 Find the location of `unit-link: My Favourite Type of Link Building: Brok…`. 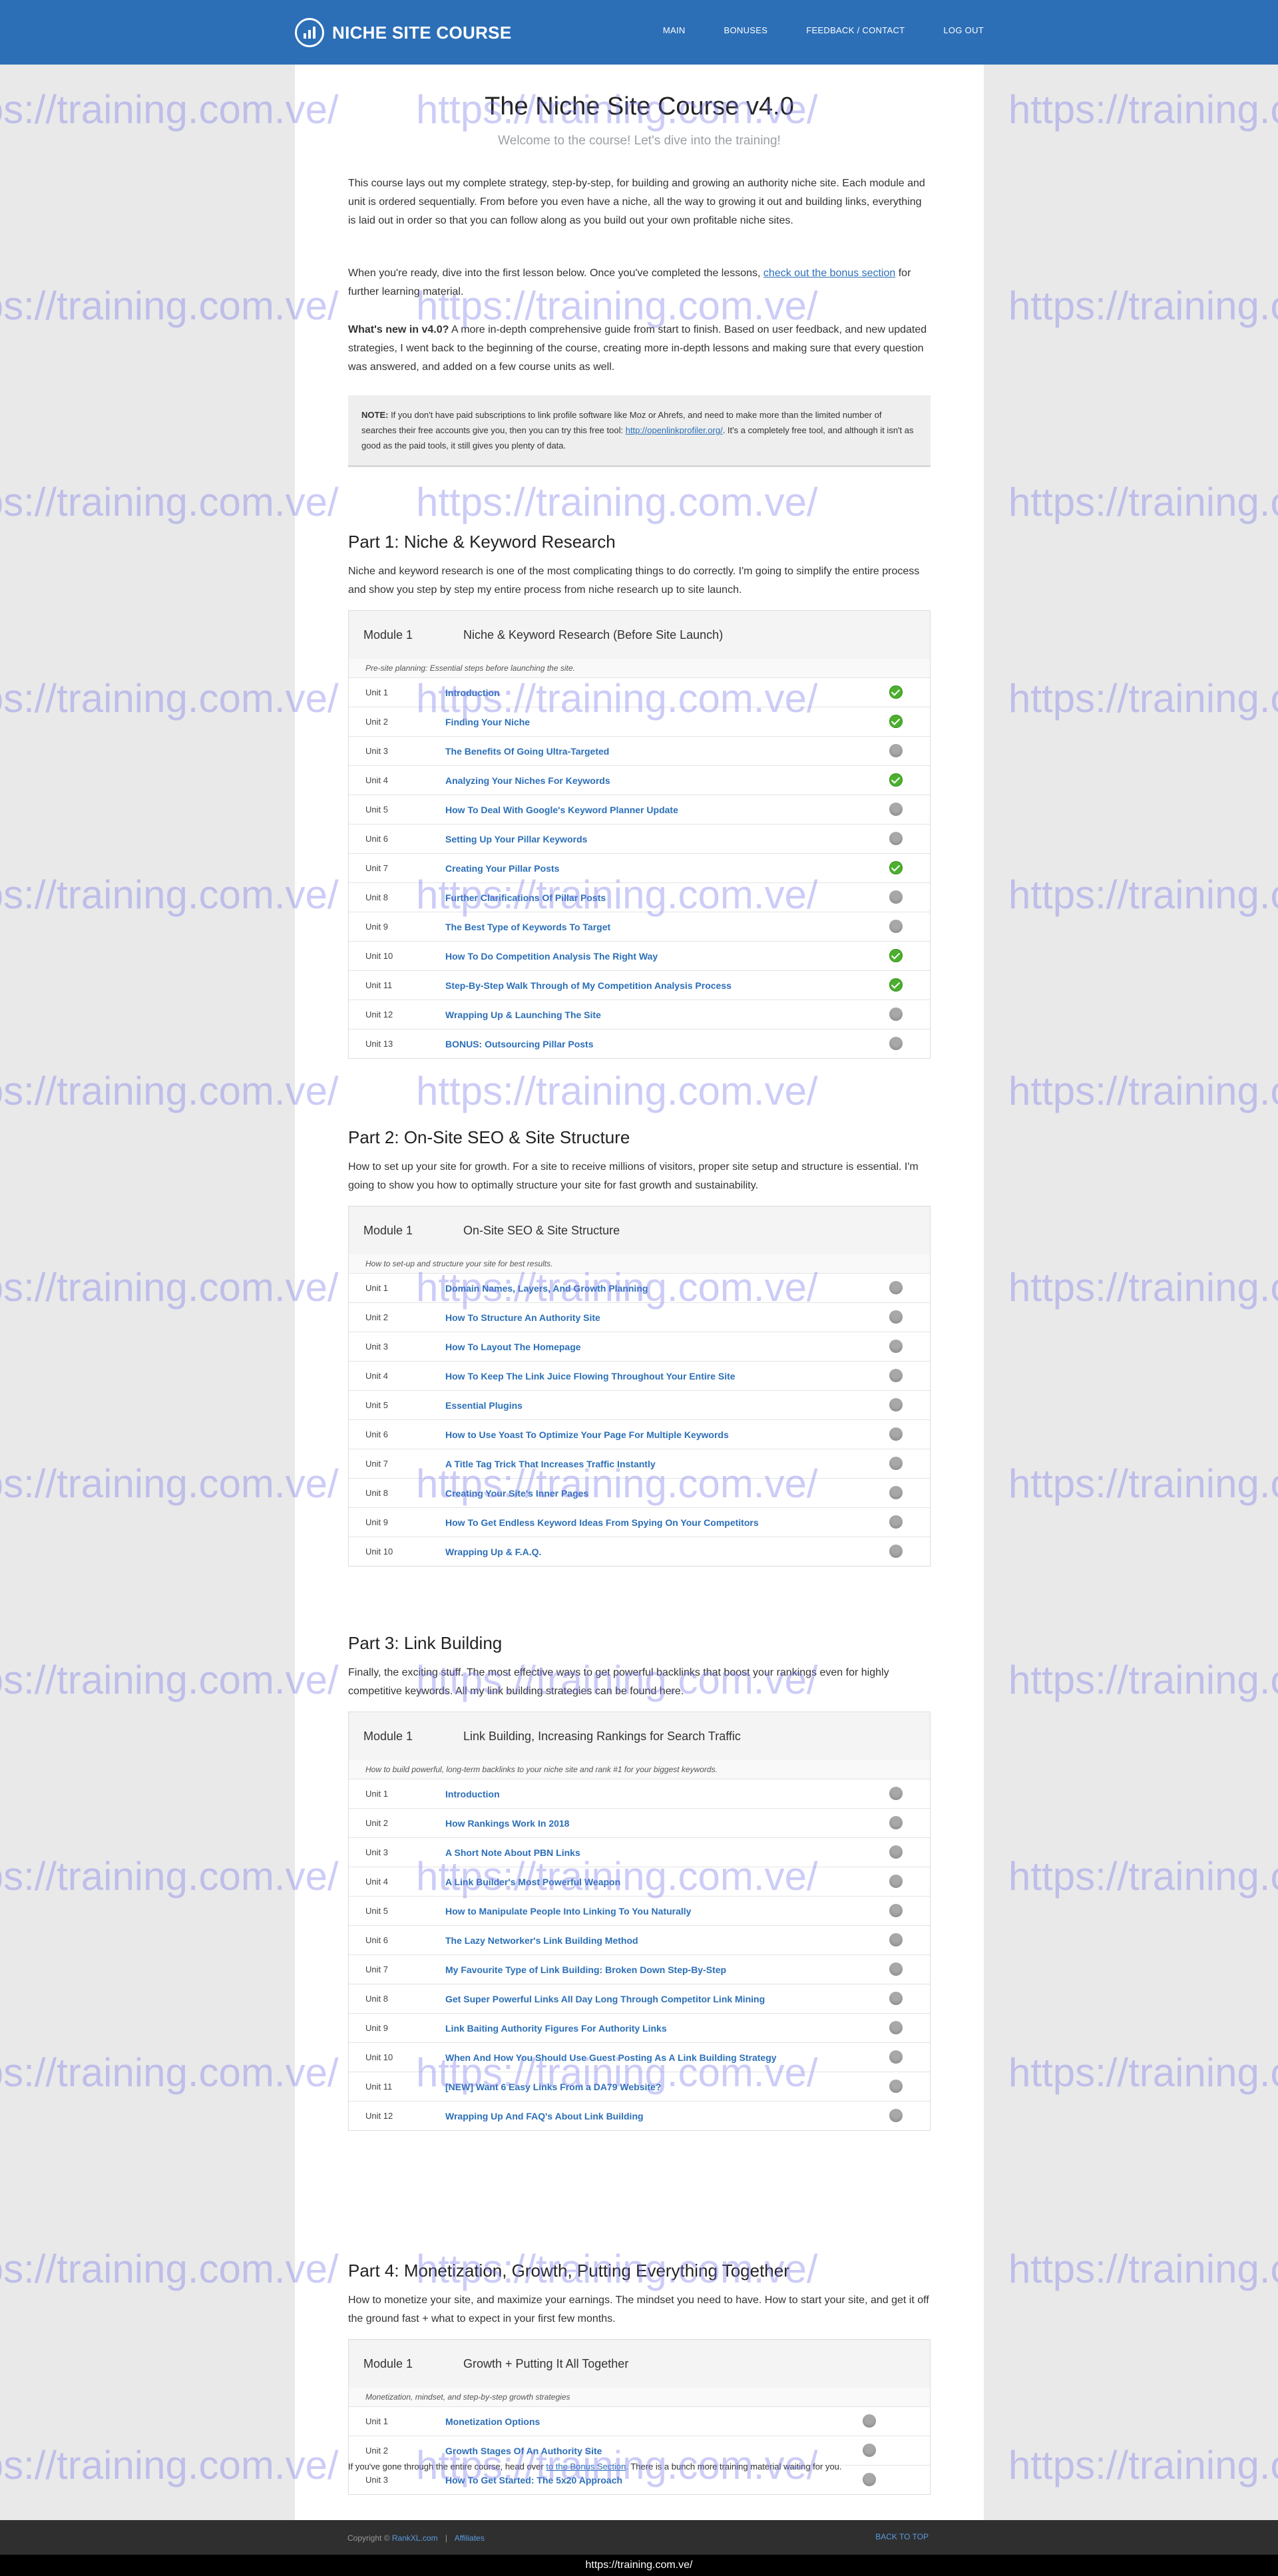

unit-link: My Favourite Type of Link Building: Brok… is located at coordinates (585, 1969).